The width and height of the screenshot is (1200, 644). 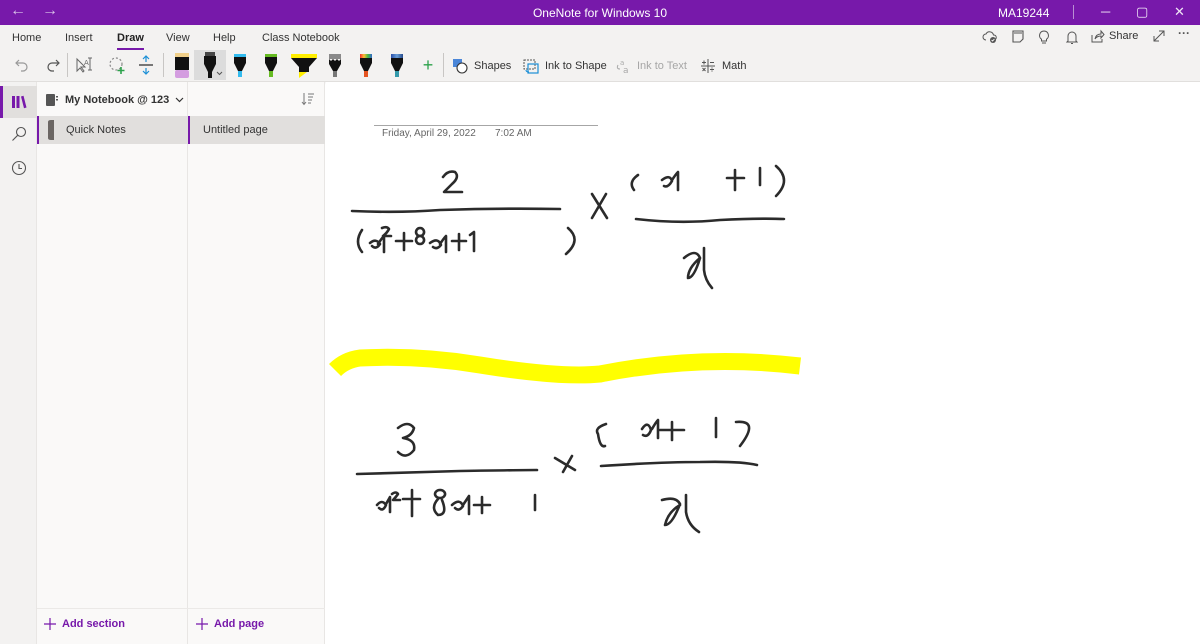 I want to click on full-screen-button, so click(x=1159, y=37).